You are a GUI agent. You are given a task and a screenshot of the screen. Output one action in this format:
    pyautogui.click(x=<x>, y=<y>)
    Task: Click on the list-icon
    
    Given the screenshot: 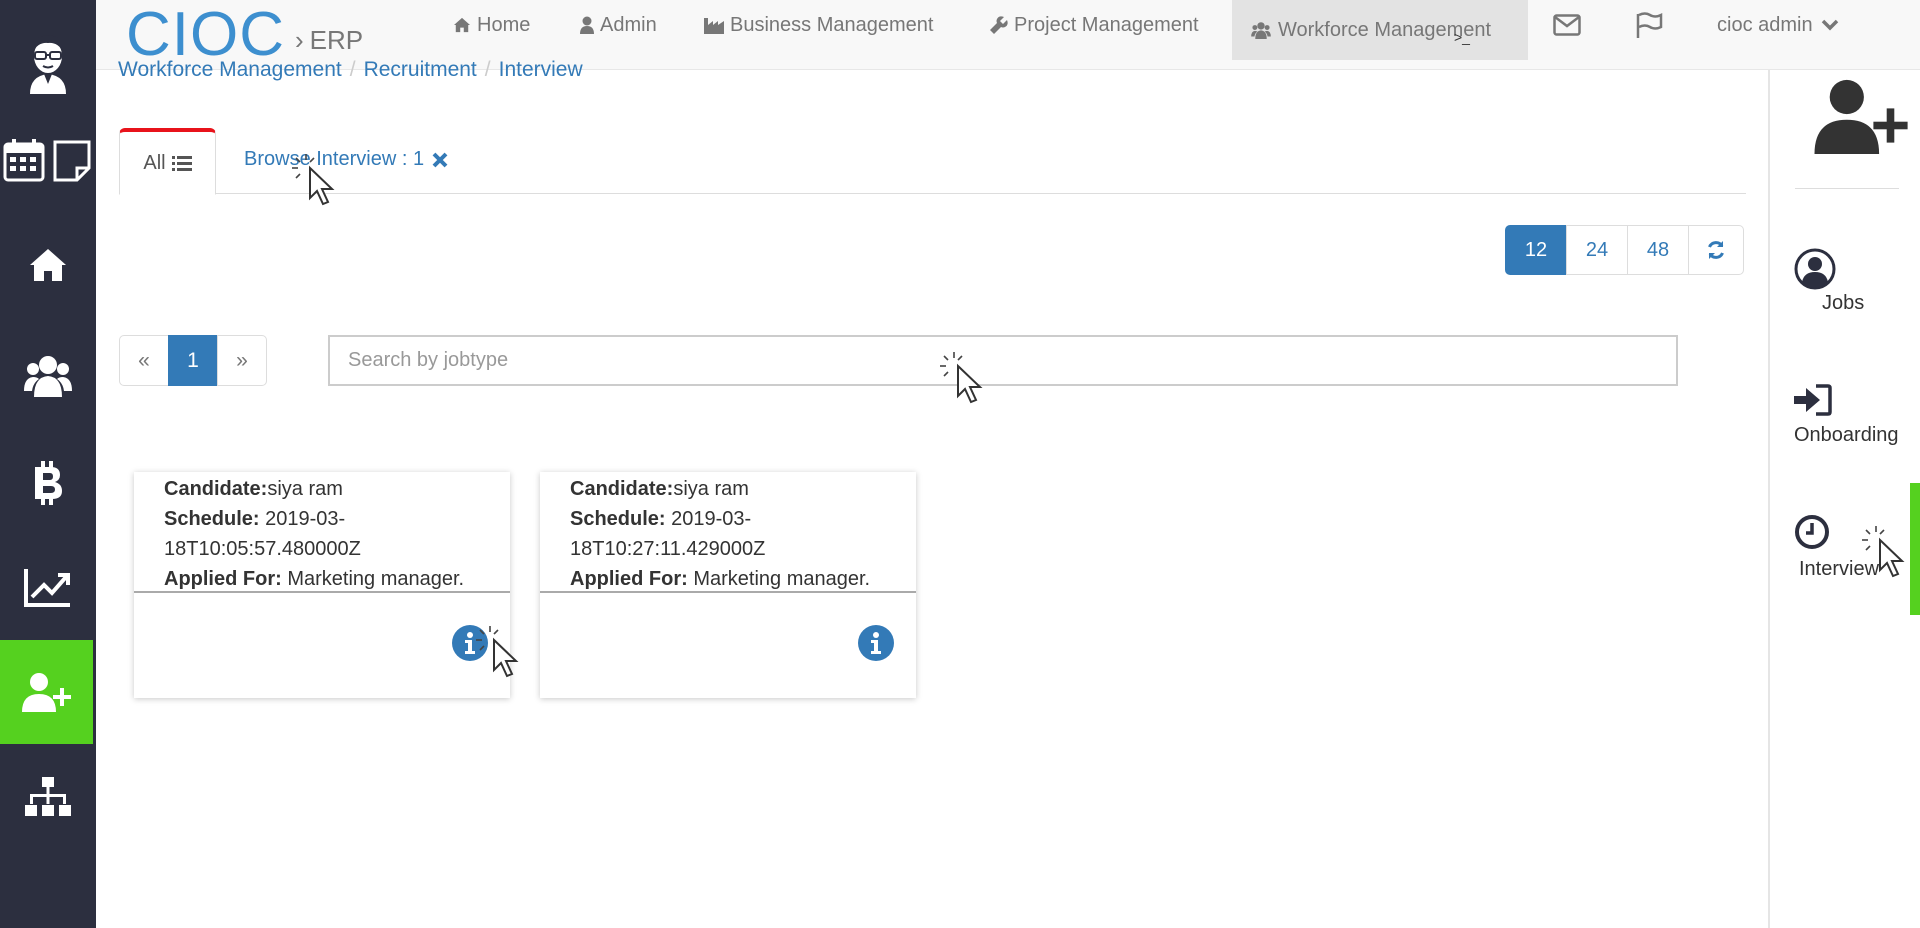 What is the action you would take?
    pyautogui.click(x=181, y=163)
    